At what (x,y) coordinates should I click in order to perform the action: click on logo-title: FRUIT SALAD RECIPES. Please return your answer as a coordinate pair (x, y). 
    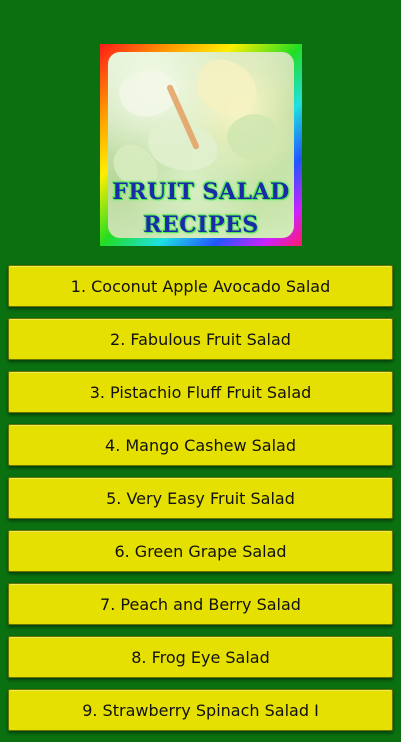
    Looking at the image, I should click on (201, 207).